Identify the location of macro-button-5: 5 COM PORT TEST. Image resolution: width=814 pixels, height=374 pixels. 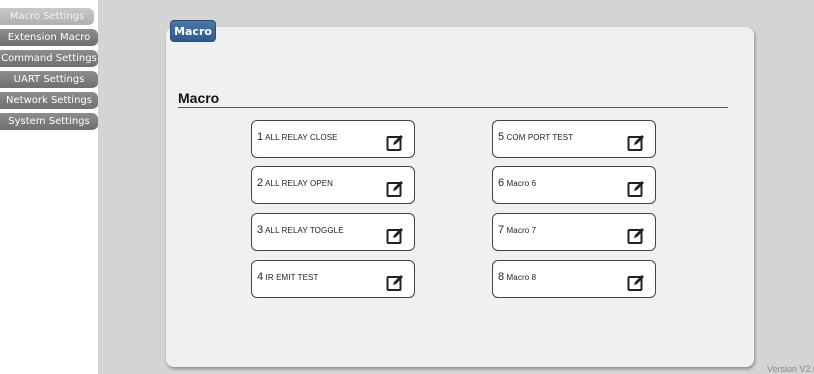
(574, 139).